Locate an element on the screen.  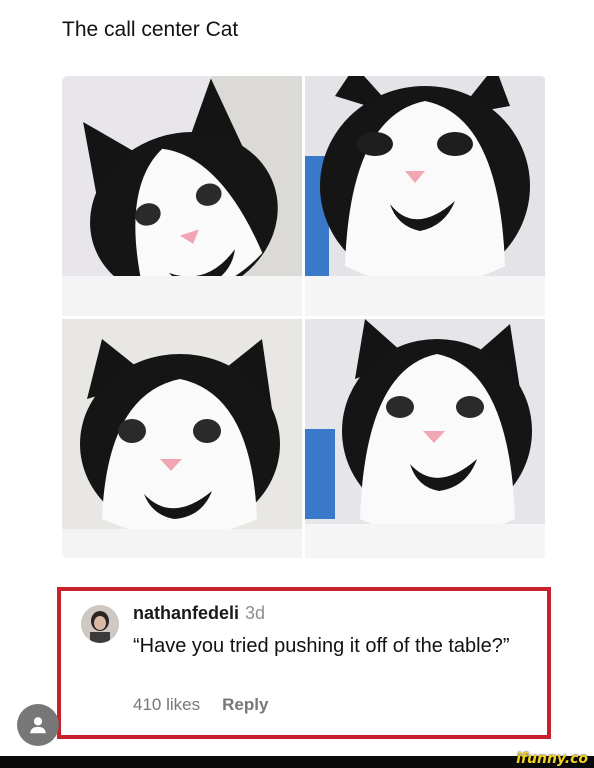
cat-photo-1-image is located at coordinates (182, 196).